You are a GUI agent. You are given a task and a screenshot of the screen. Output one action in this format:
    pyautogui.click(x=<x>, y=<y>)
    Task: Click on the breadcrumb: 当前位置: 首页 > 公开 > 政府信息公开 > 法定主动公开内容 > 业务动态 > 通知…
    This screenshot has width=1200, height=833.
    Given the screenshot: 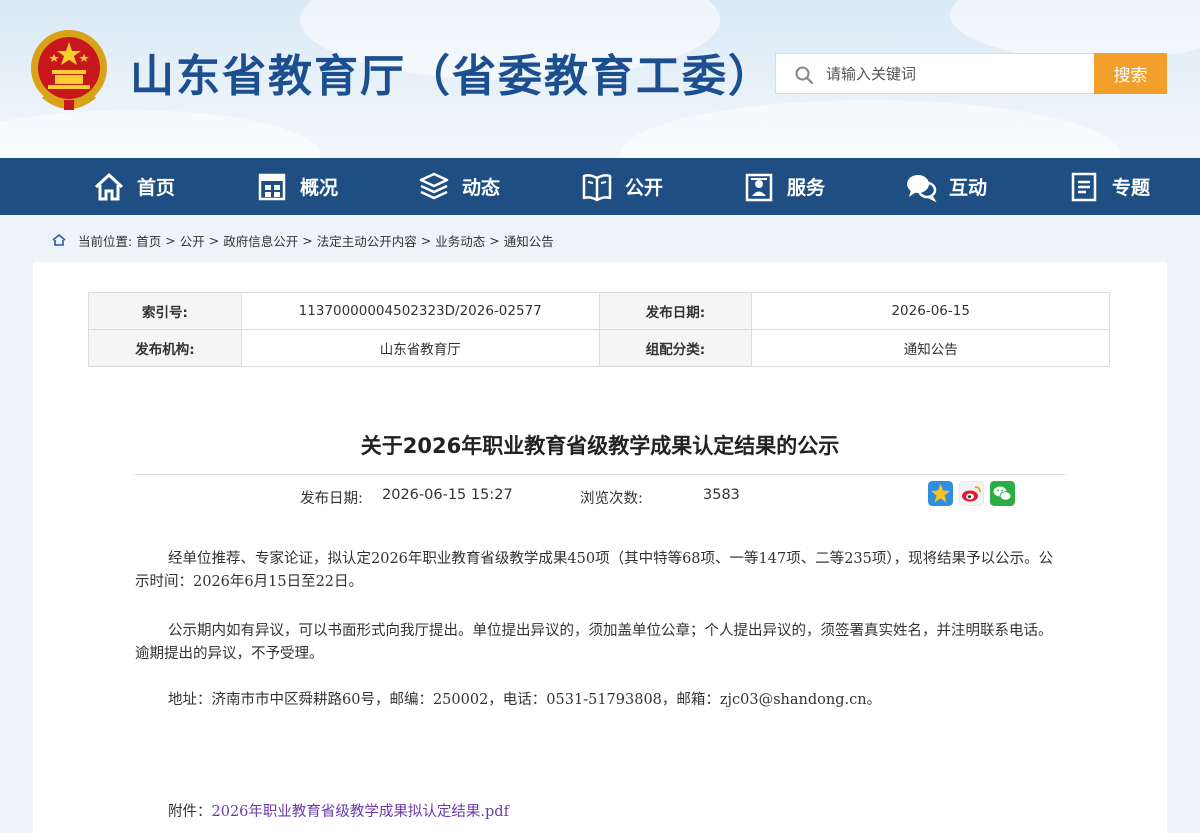 What is the action you would take?
    pyautogui.click(x=305, y=240)
    